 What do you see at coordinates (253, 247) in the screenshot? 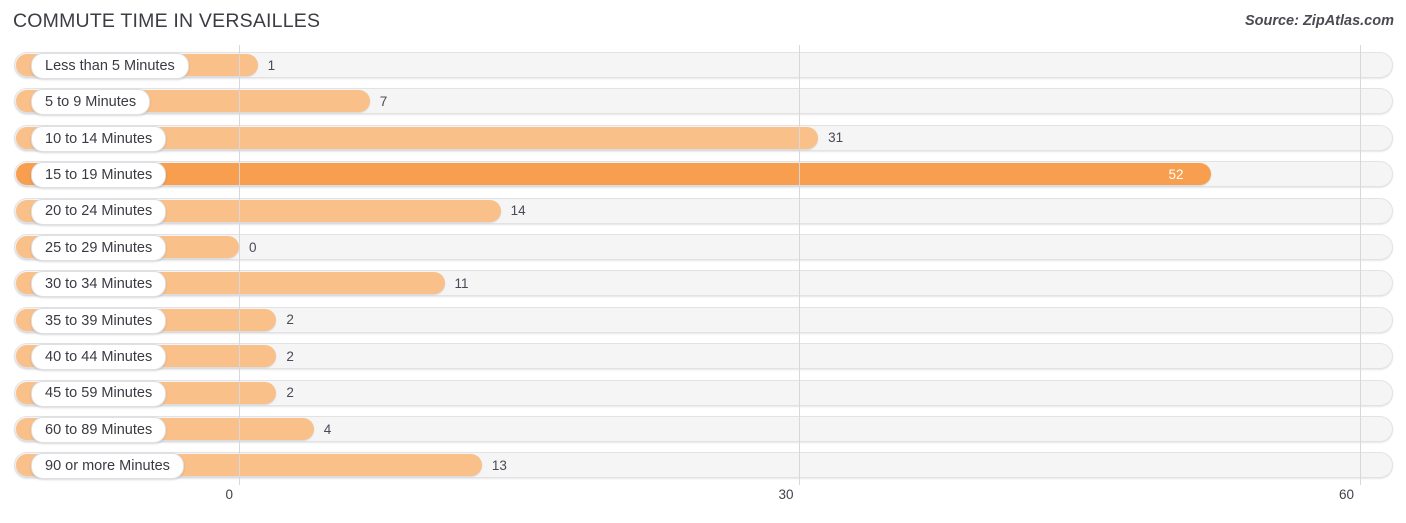
I see `bar-value-label: 0` at bounding box center [253, 247].